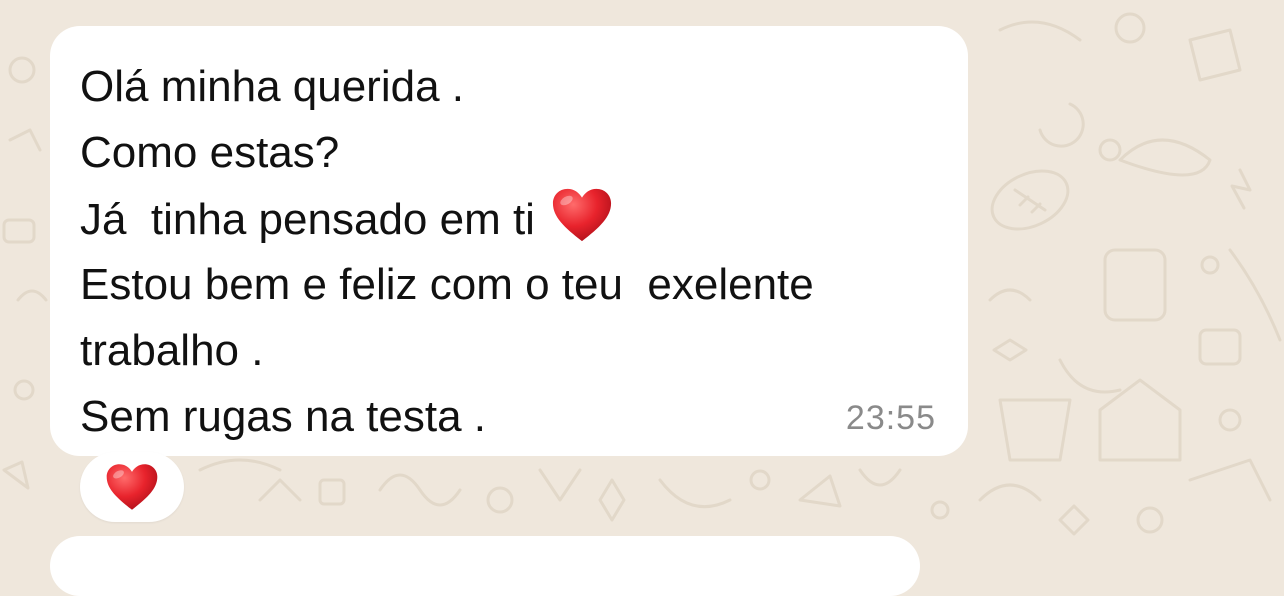 This screenshot has height=596, width=1284. I want to click on message-timestamp: 23:55, so click(890, 418).